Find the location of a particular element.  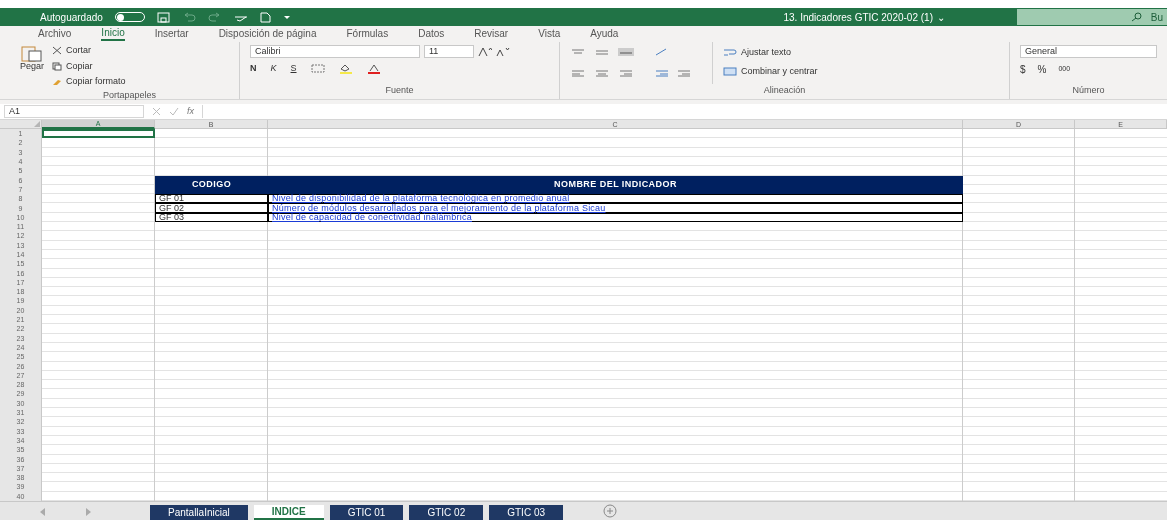

scissors-icon is located at coordinates (57, 51).